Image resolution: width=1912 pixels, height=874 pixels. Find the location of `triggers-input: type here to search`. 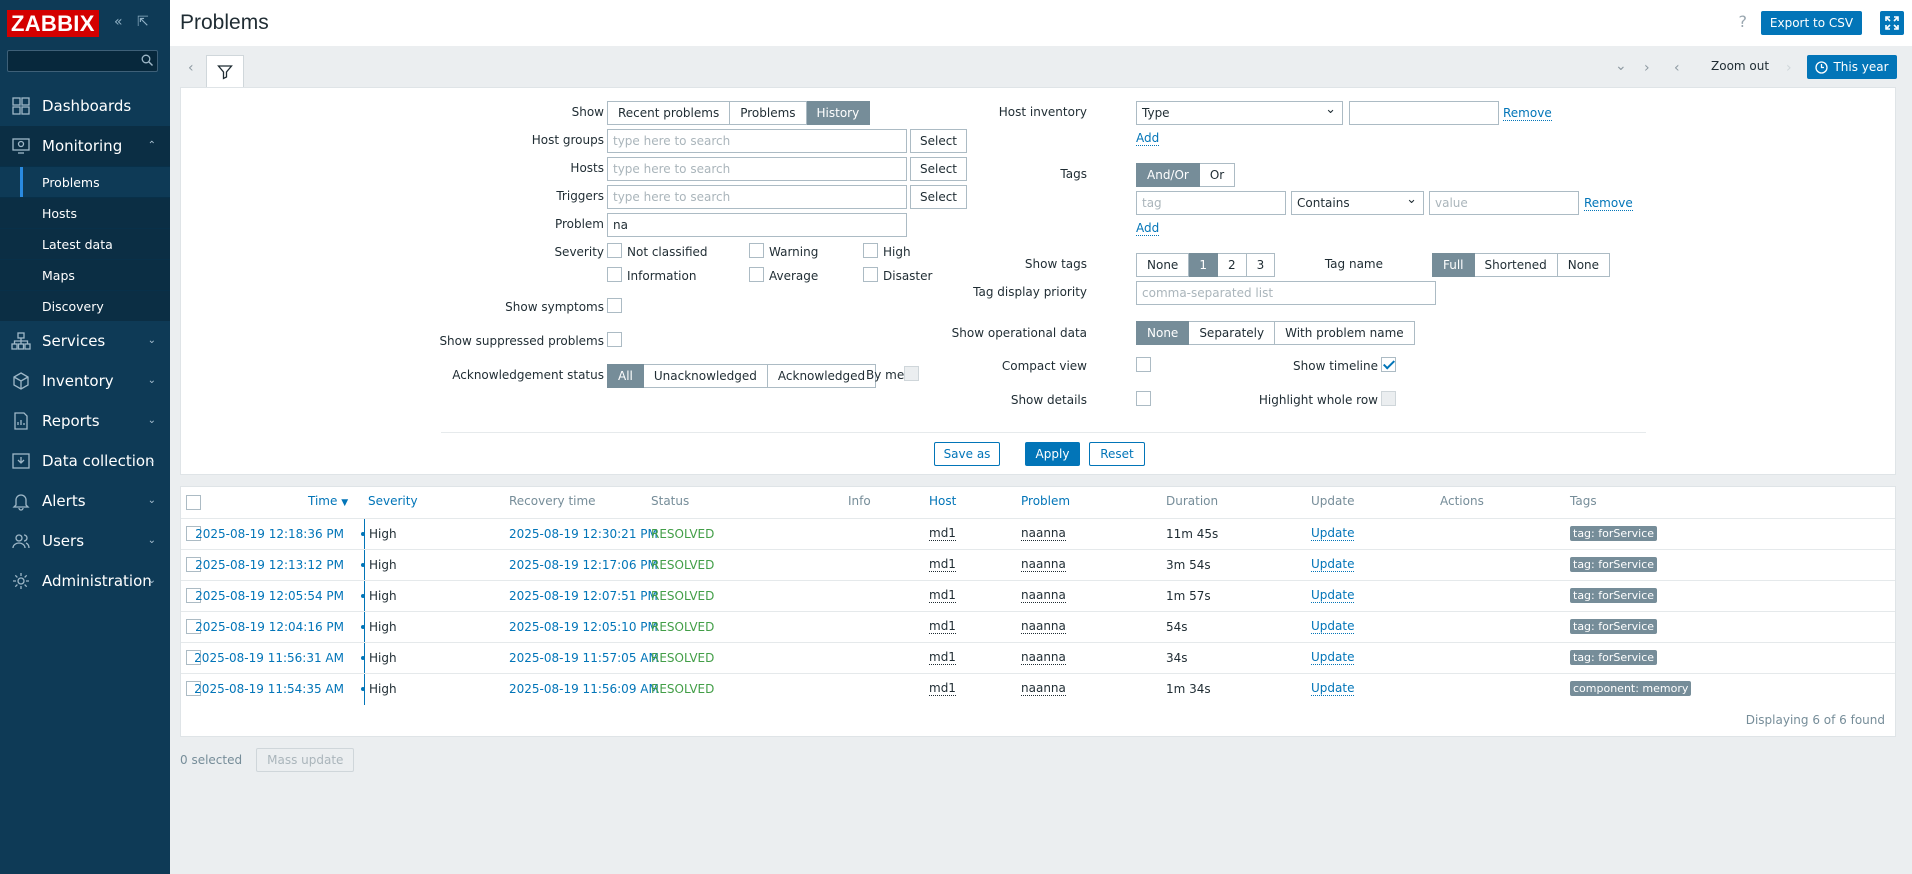

triggers-input: type here to search is located at coordinates (757, 197).